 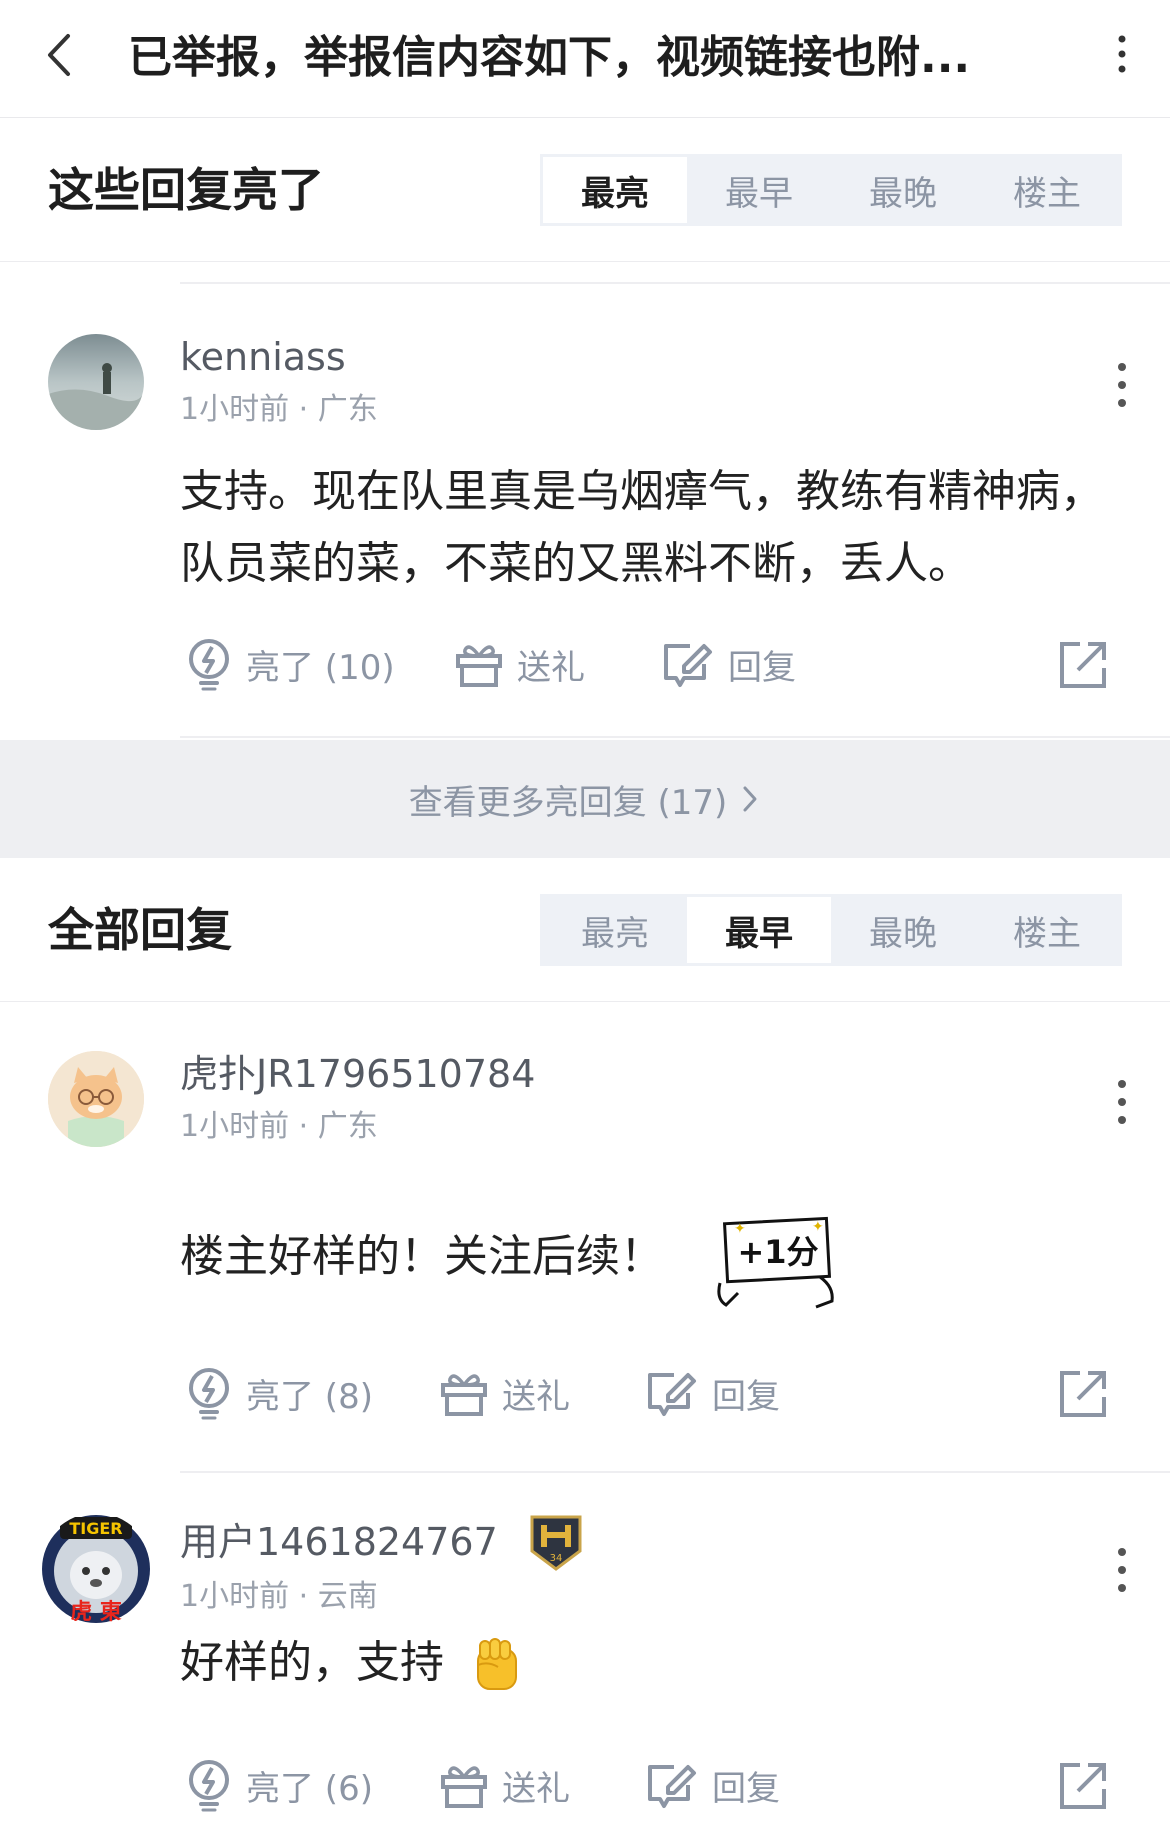 What do you see at coordinates (750, 799) in the screenshot?
I see `chevron-right-icon` at bounding box center [750, 799].